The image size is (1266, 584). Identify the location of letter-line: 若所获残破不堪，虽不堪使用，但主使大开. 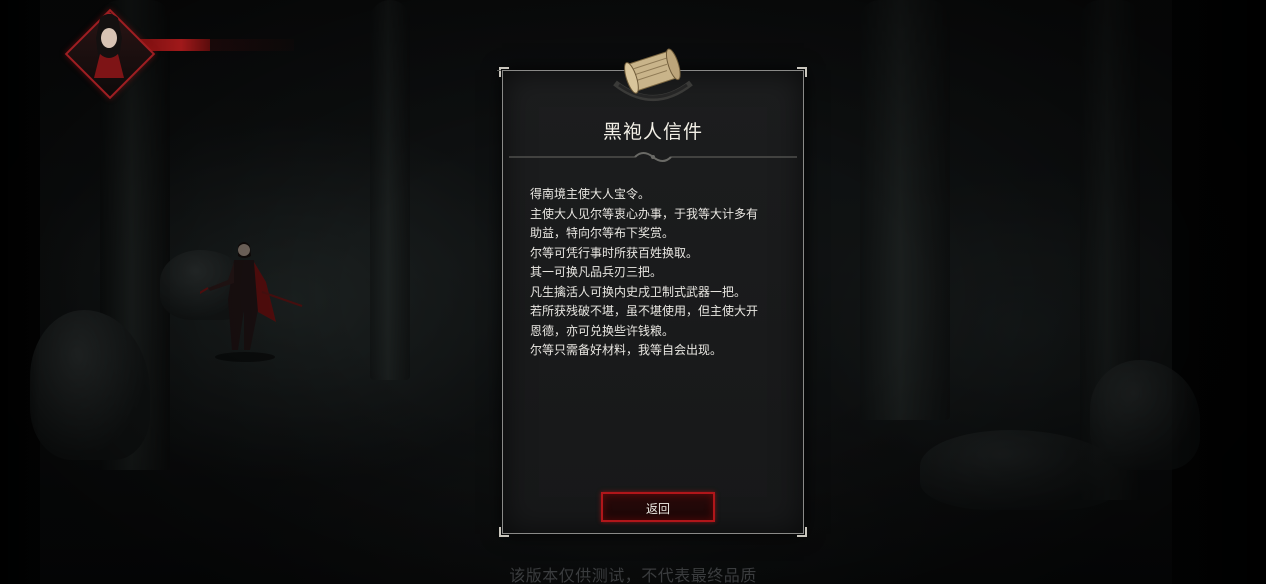
(644, 311).